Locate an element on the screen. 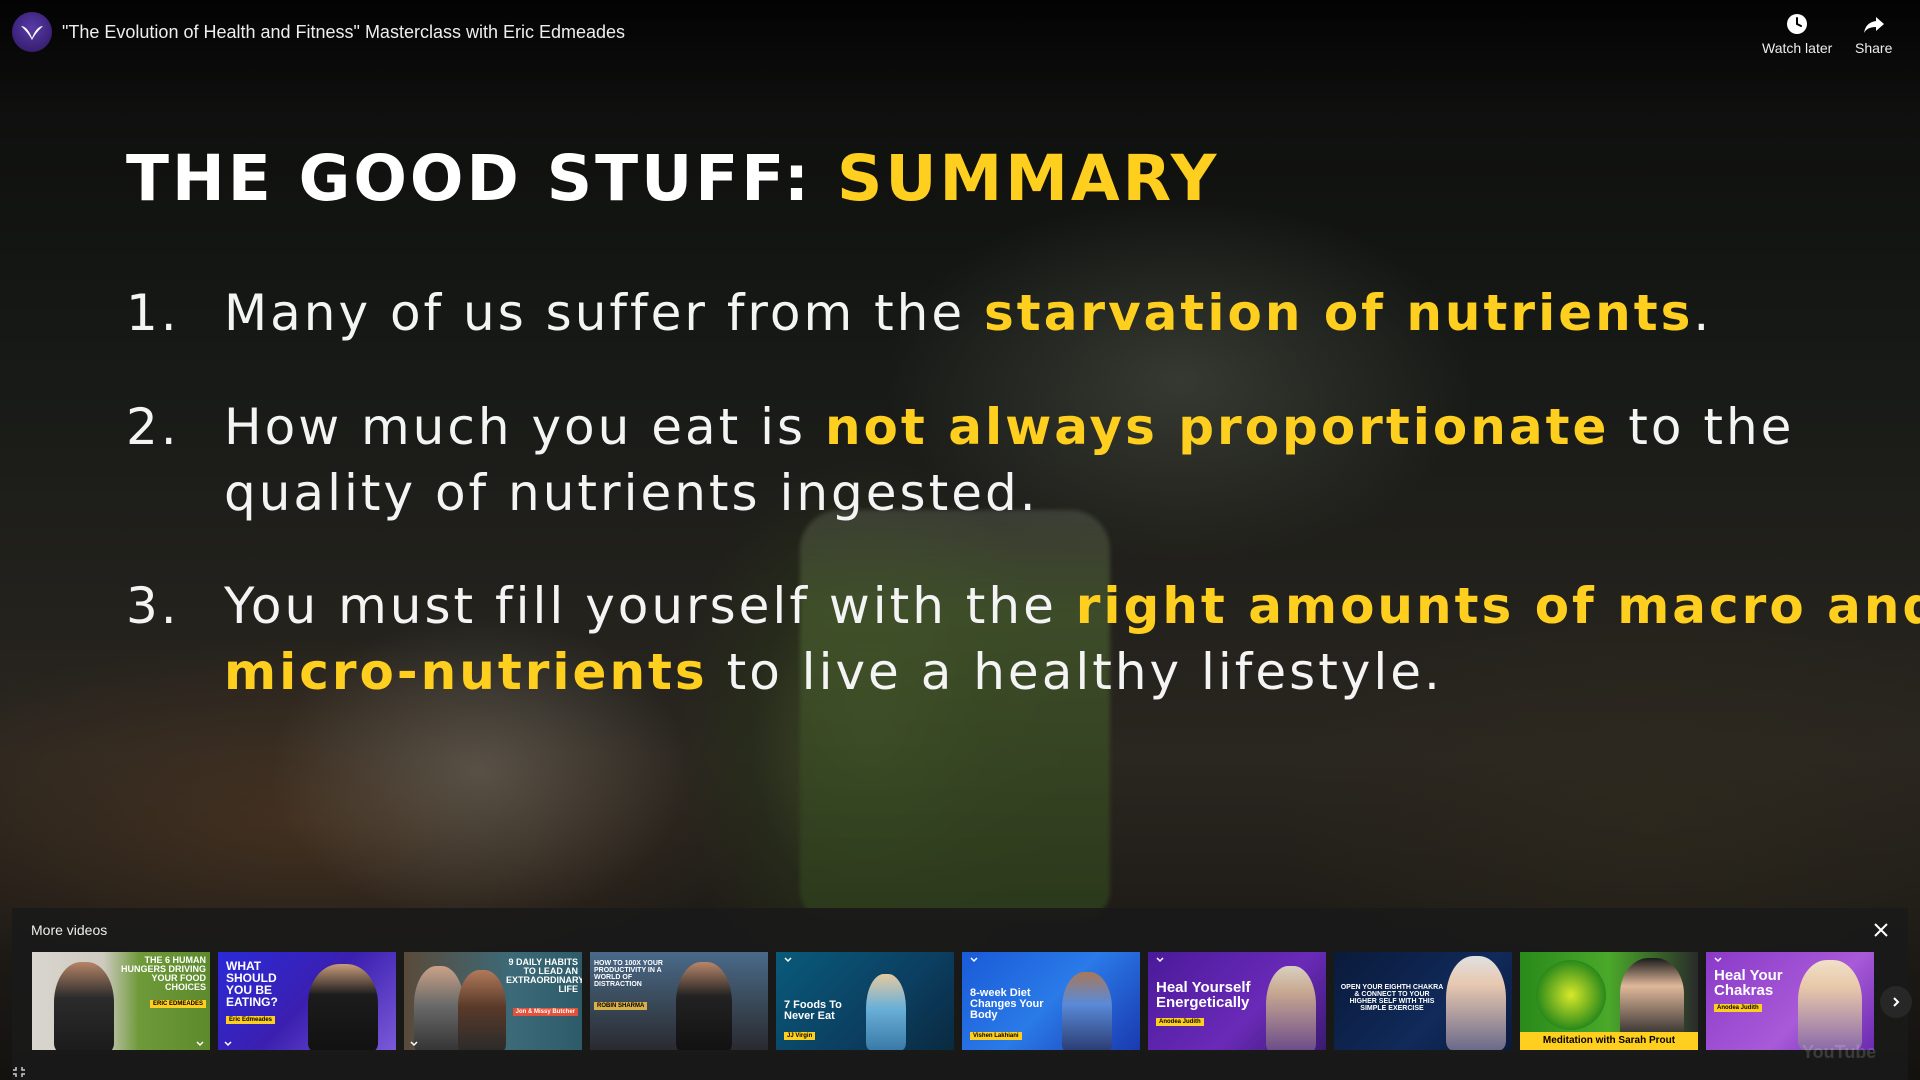 The image size is (1920, 1080). point-text-plain: to live a healthy lifestyle. is located at coordinates (1075, 672).